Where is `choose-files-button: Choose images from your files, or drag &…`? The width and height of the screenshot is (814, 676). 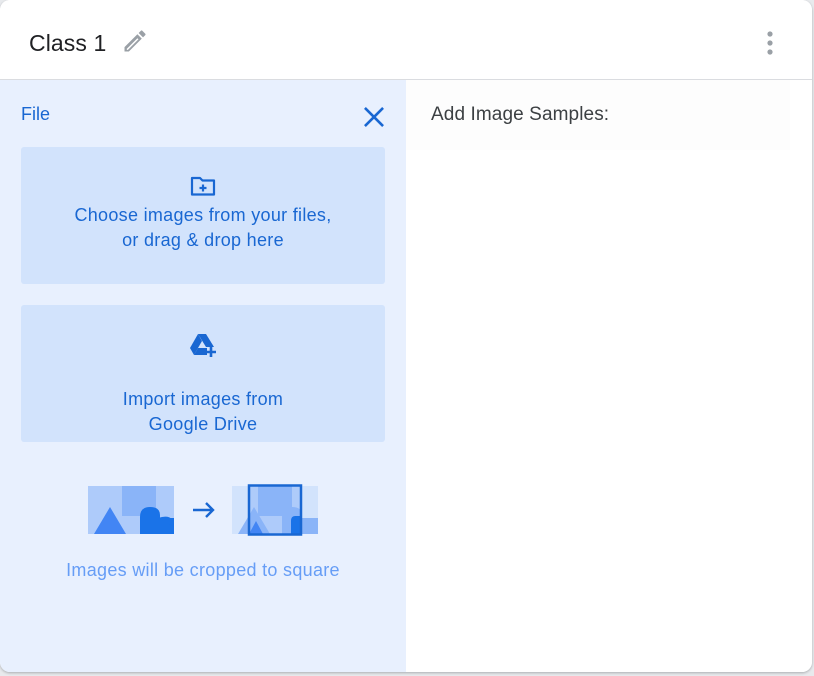
choose-files-button: Choose images from your files, or drag &… is located at coordinates (203, 215).